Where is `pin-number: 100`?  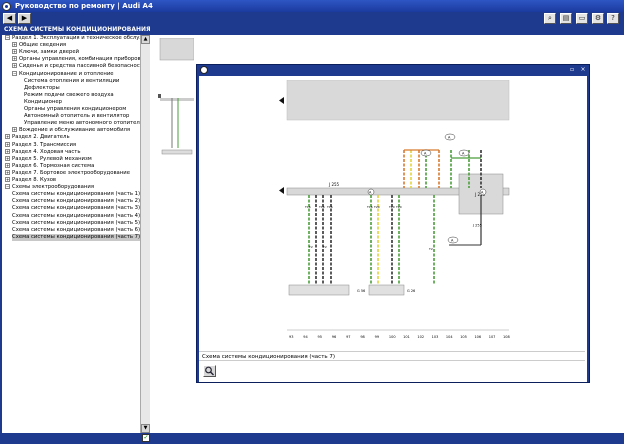 pin-number: 100 is located at coordinates (392, 337).